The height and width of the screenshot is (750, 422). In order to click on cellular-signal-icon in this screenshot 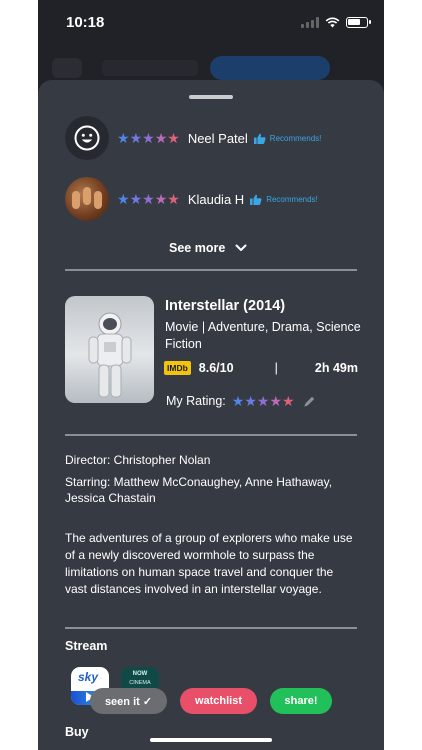, I will do `click(310, 22)`.